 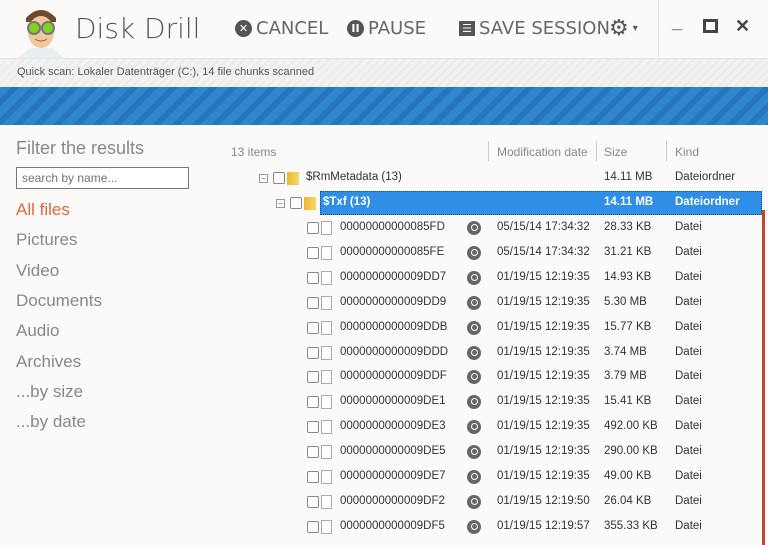 I want to click on file-name: 0000000000009DE7, so click(x=393, y=476).